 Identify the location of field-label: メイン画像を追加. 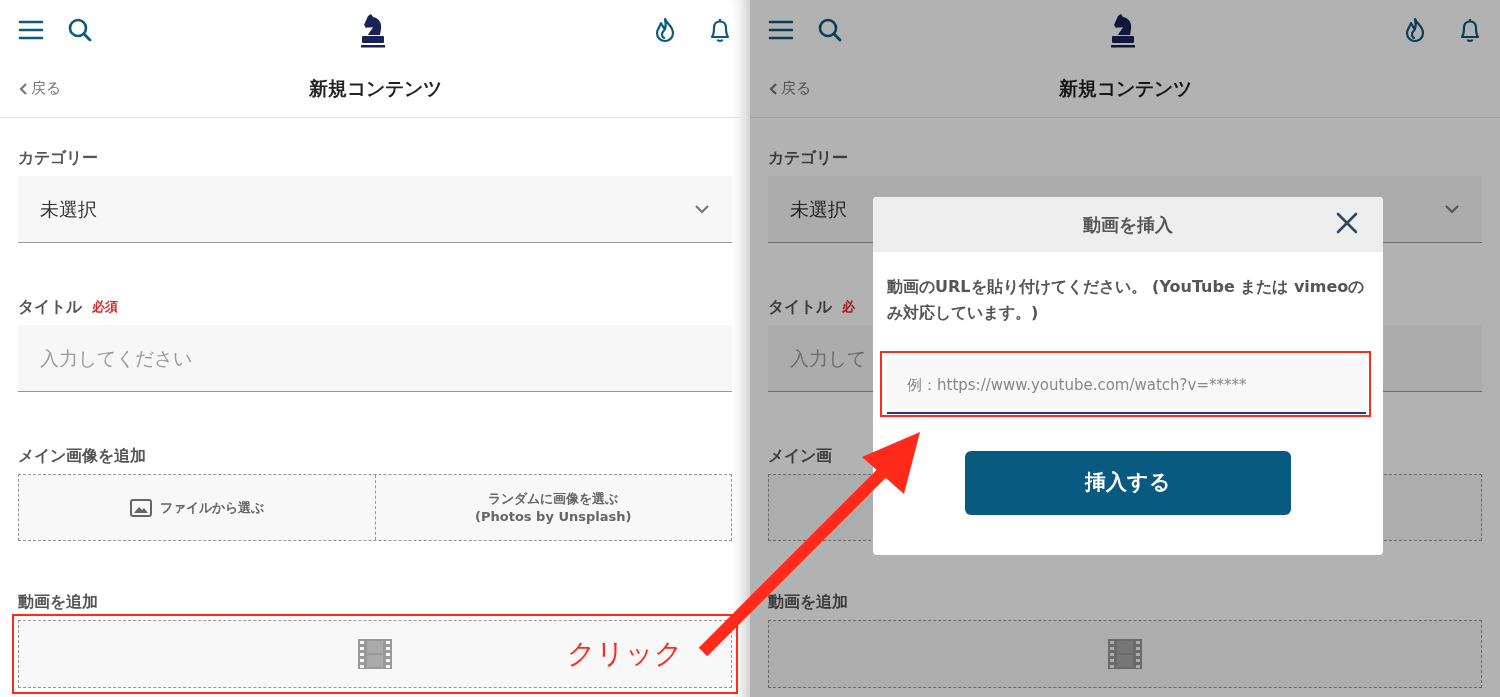
(82, 456).